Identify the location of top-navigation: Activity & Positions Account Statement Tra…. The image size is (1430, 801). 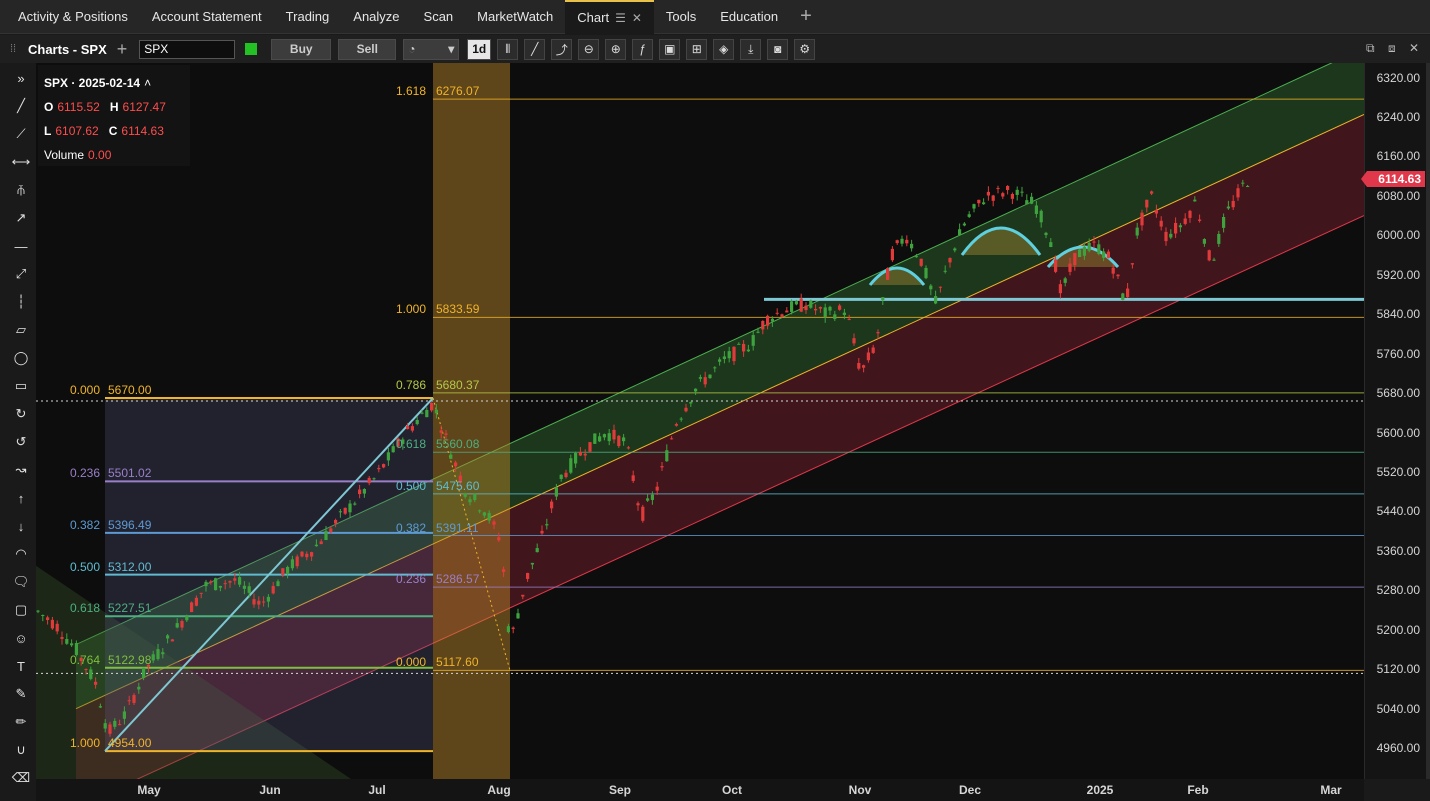
(715, 17).